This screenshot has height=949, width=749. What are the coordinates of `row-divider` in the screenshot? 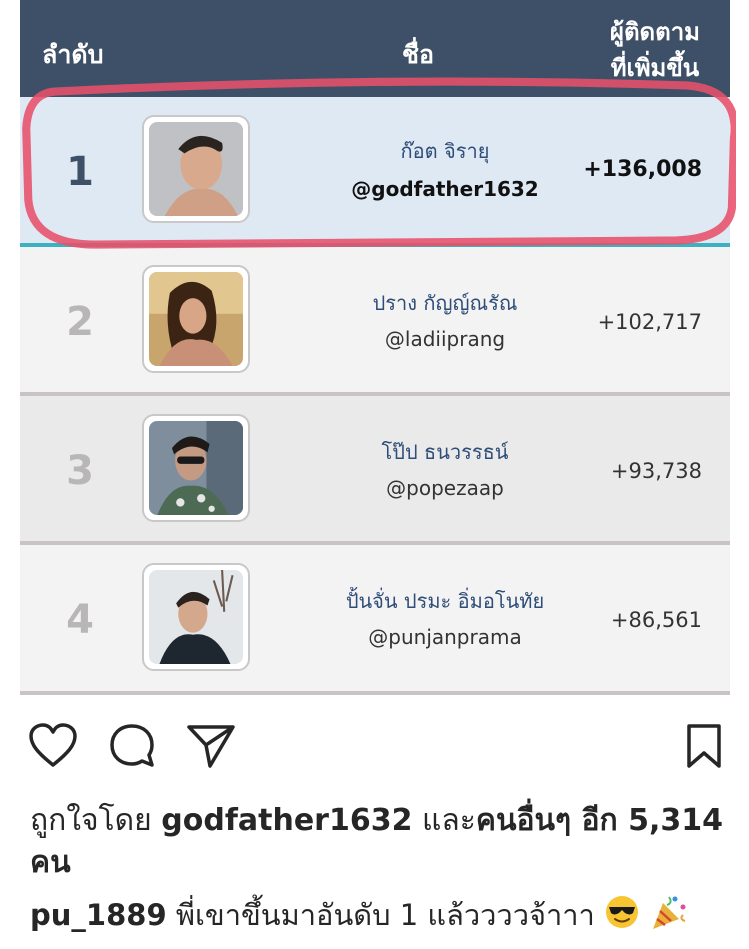 It's located at (375, 693).